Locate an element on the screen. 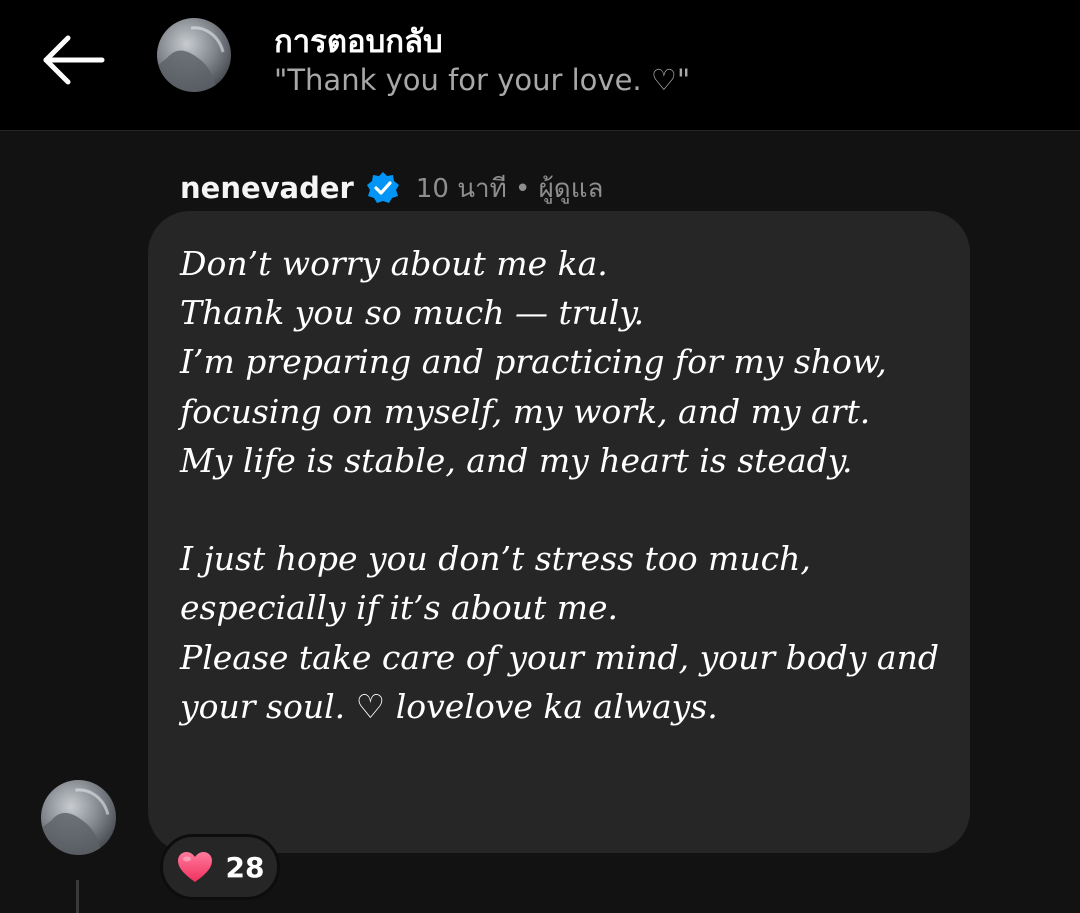 This screenshot has height=913, width=1080. top-bar: การตอบกลับ "Thank you for your love. ♡" is located at coordinates (540, 65).